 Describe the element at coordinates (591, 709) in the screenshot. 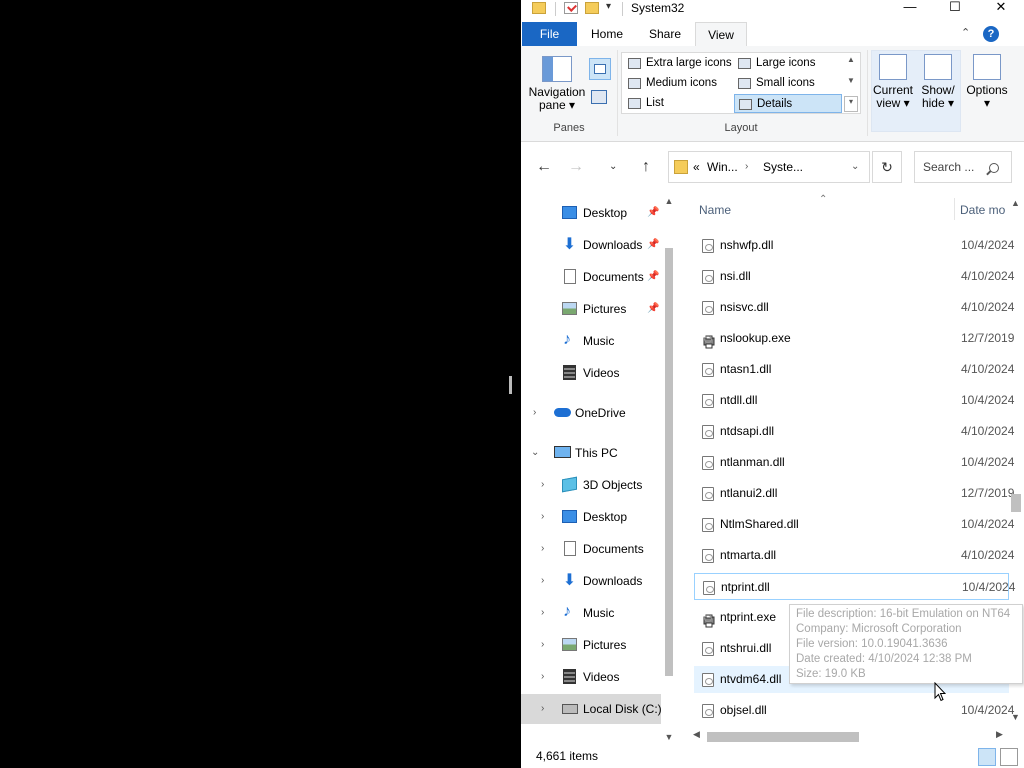

I see `nav-item-local-disk: › Local Disk (C:)` at that location.